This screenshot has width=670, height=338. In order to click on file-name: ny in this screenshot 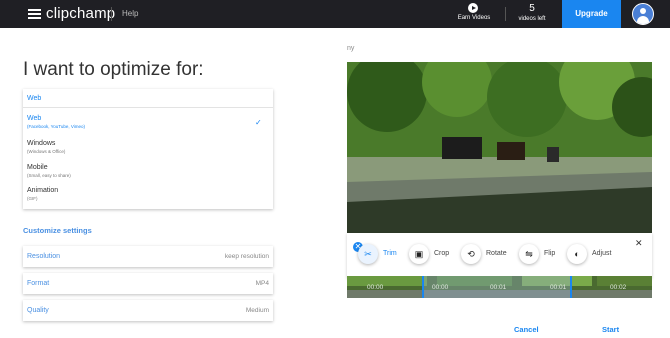, I will do `click(351, 48)`.